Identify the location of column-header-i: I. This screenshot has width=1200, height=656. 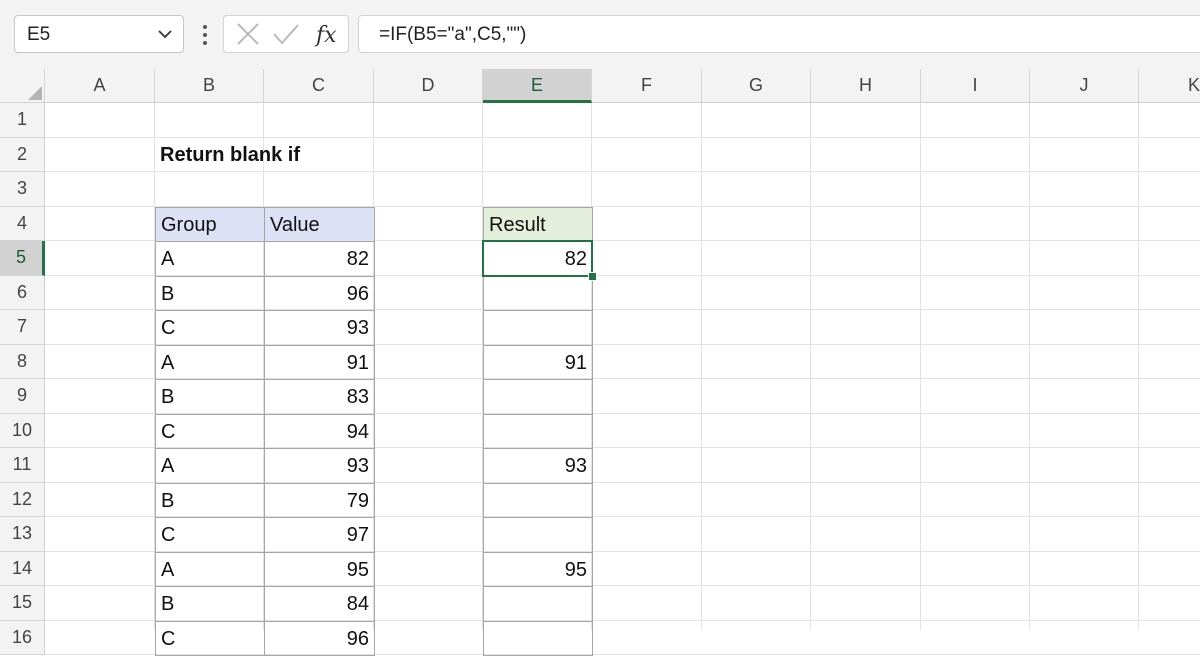
(975, 86).